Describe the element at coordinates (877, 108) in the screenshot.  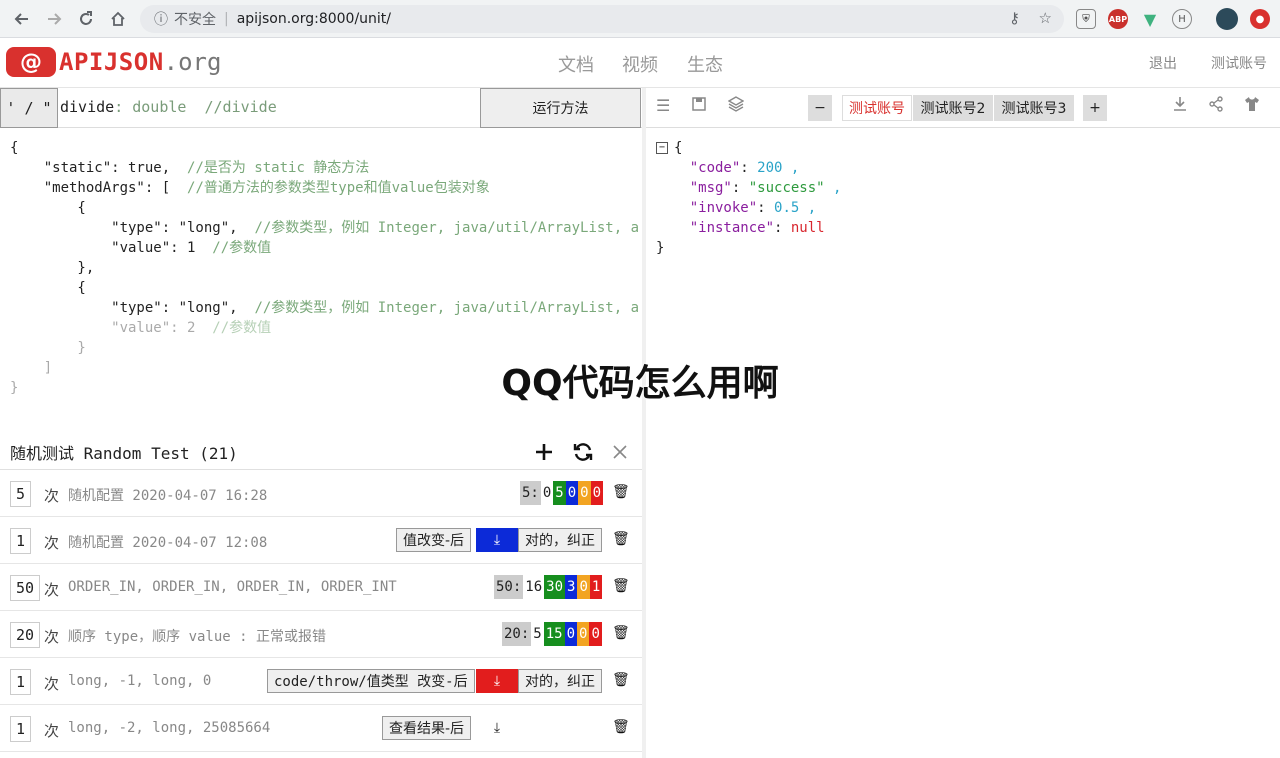
I see `account-tab-1: 测试账号` at that location.